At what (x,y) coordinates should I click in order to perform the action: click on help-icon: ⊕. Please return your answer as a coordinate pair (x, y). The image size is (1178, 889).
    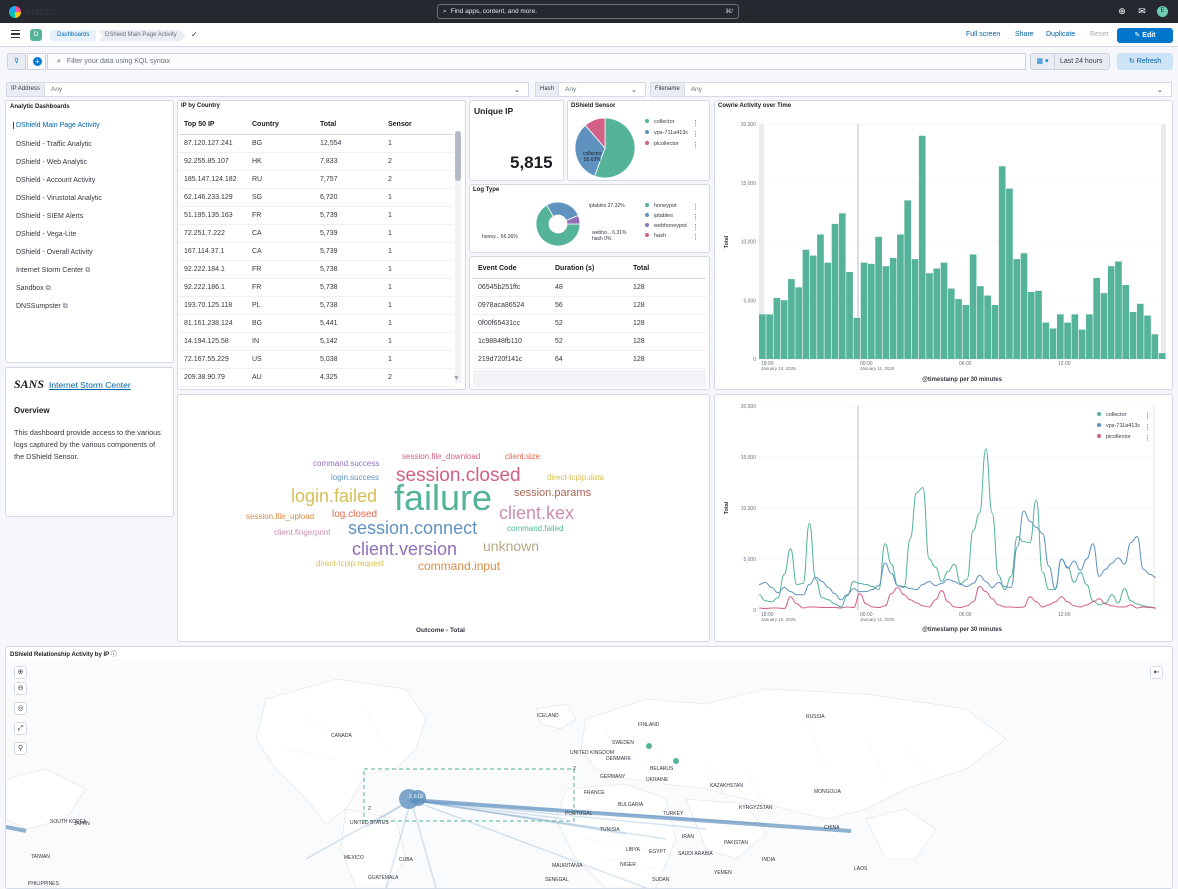
    Looking at the image, I should click on (1122, 11).